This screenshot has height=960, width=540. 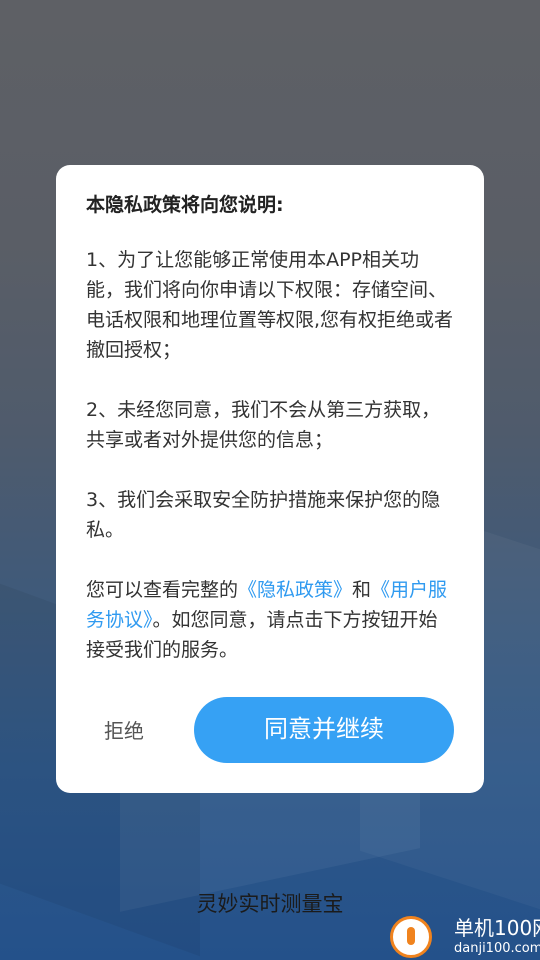 I want to click on watermark-title: 单机100网, so click(x=497, y=928).